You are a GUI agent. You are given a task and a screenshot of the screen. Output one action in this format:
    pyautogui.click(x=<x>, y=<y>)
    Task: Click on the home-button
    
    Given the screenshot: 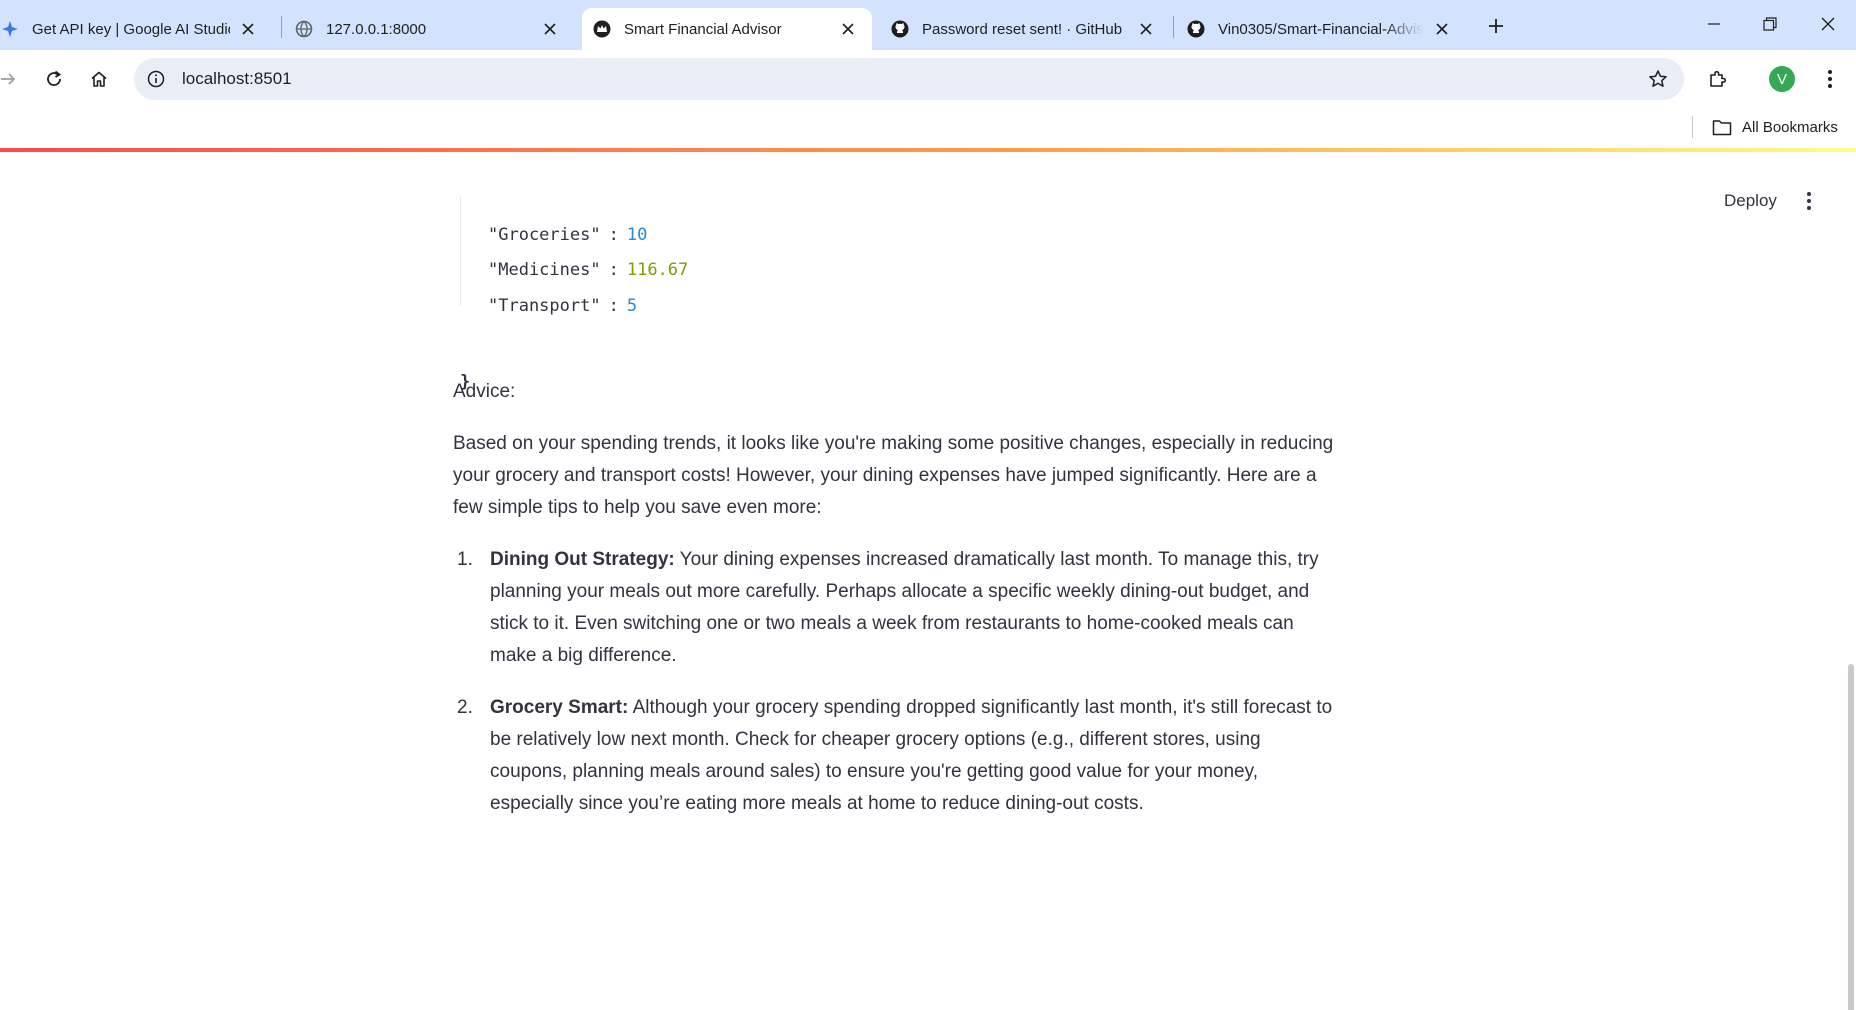 What is the action you would take?
    pyautogui.click(x=99, y=79)
    